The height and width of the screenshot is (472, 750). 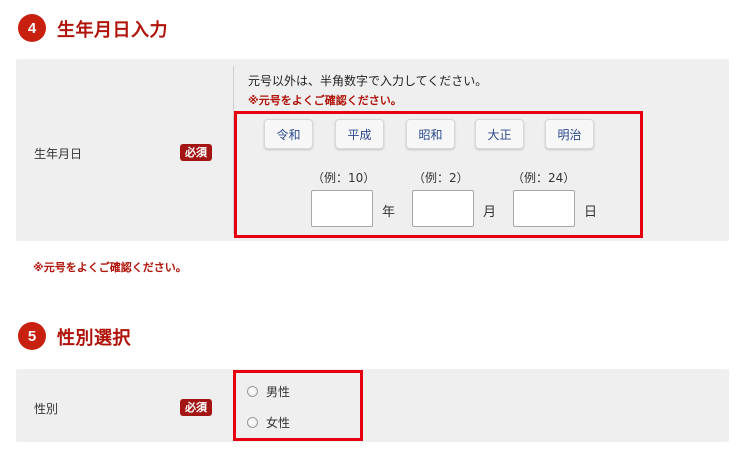 What do you see at coordinates (325, 100) in the screenshot?
I see `era-notice: ※元号をよくご確認ください。` at bounding box center [325, 100].